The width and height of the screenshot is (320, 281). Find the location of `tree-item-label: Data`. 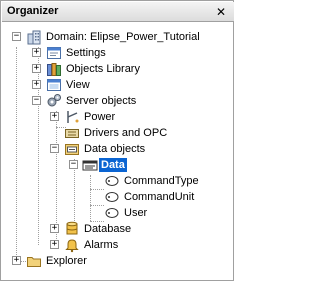

tree-item-label: Data is located at coordinates (113, 165).